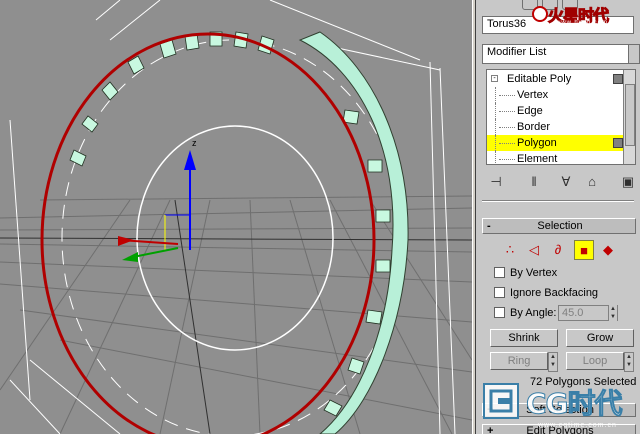 This screenshot has width=640, height=434. Describe the element at coordinates (534, 127) in the screenshot. I see `stack-item-label: Border` at that location.